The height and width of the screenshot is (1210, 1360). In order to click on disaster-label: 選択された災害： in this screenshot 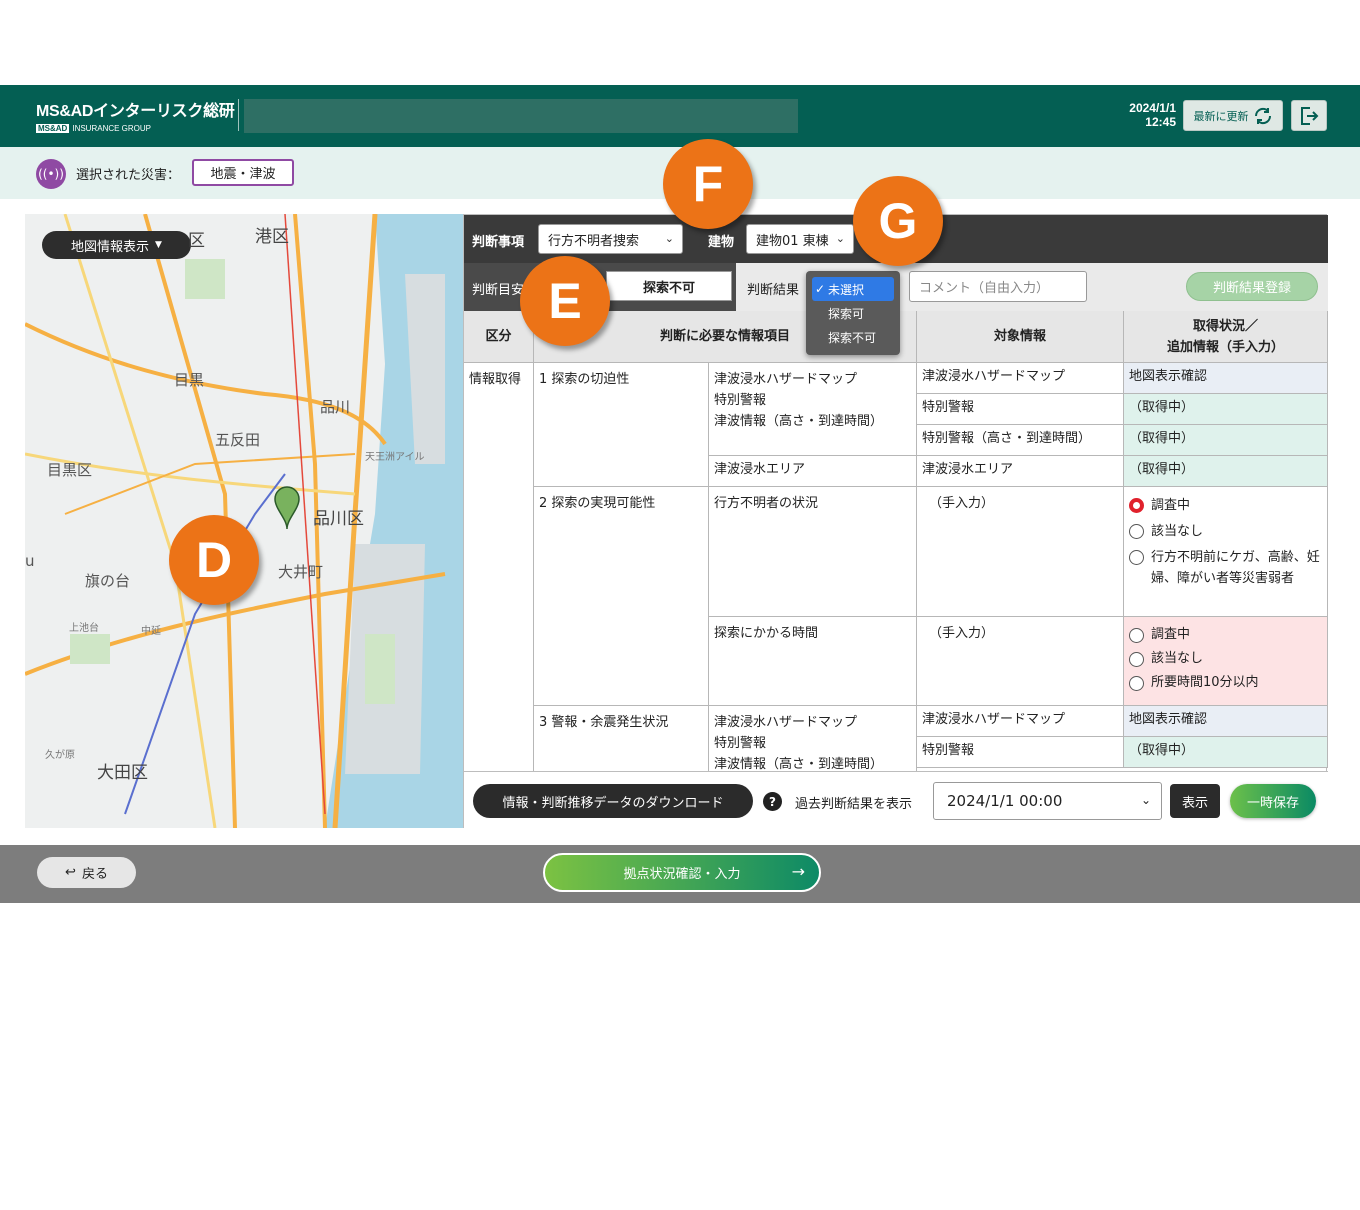, I will do `click(128, 175)`.